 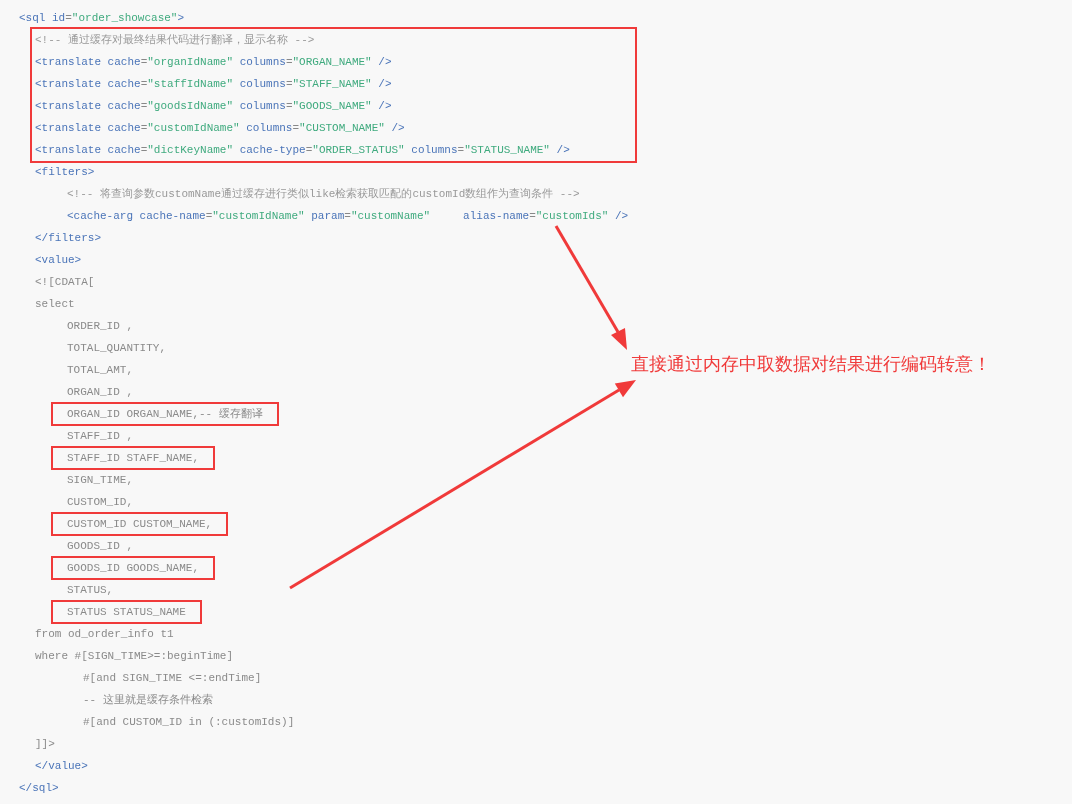 What do you see at coordinates (100, 502) in the screenshot?
I see `code-line: CUSTOM_ID,` at bounding box center [100, 502].